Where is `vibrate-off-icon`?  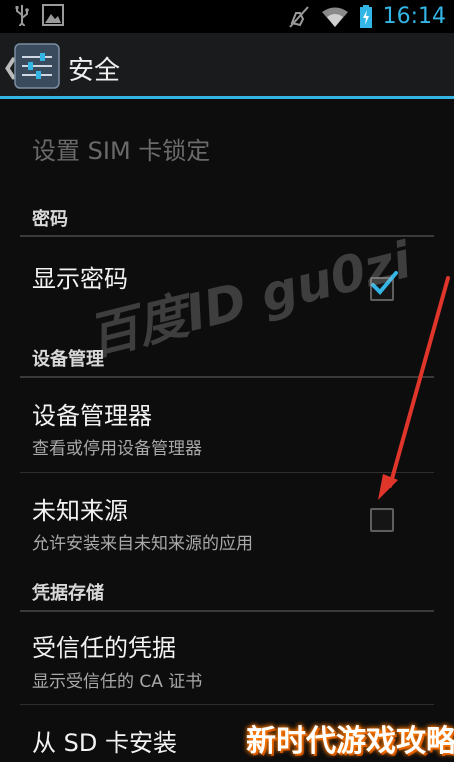 vibrate-off-icon is located at coordinates (299, 17).